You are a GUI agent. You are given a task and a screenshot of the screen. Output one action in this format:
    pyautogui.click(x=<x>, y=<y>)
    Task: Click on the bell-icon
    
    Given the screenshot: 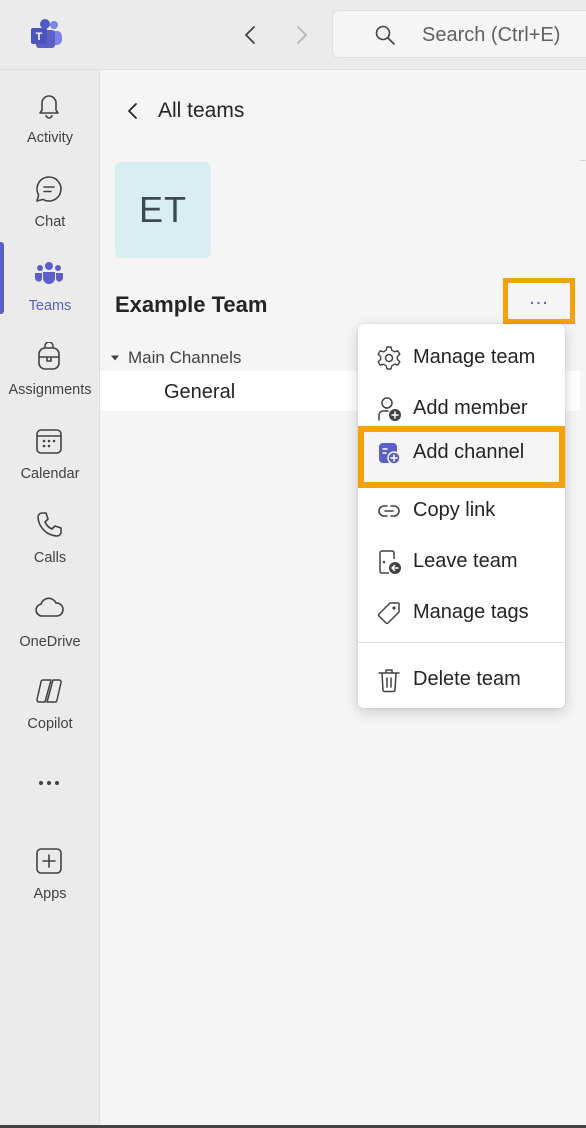 What is the action you would take?
    pyautogui.click(x=49, y=105)
    